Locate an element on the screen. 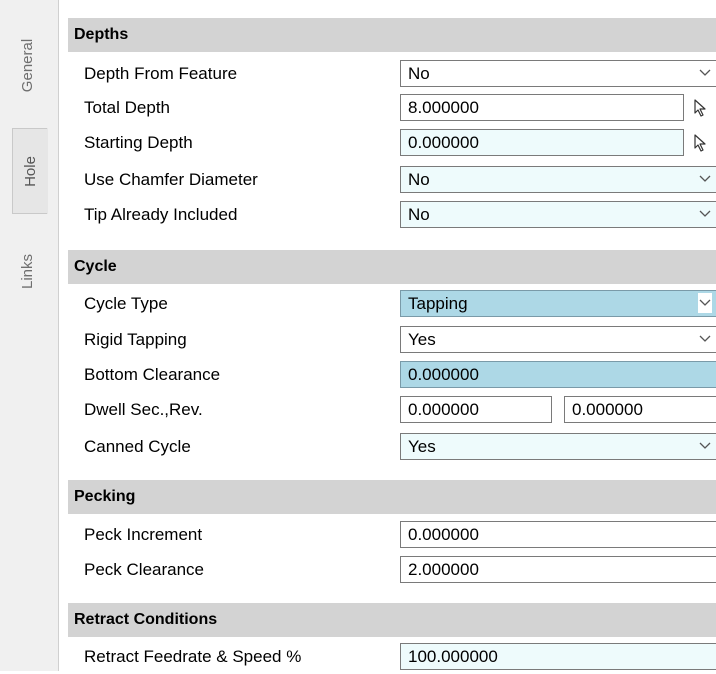 The width and height of the screenshot is (716, 674). starting-depth-input: 0.000000 is located at coordinates (542, 142).